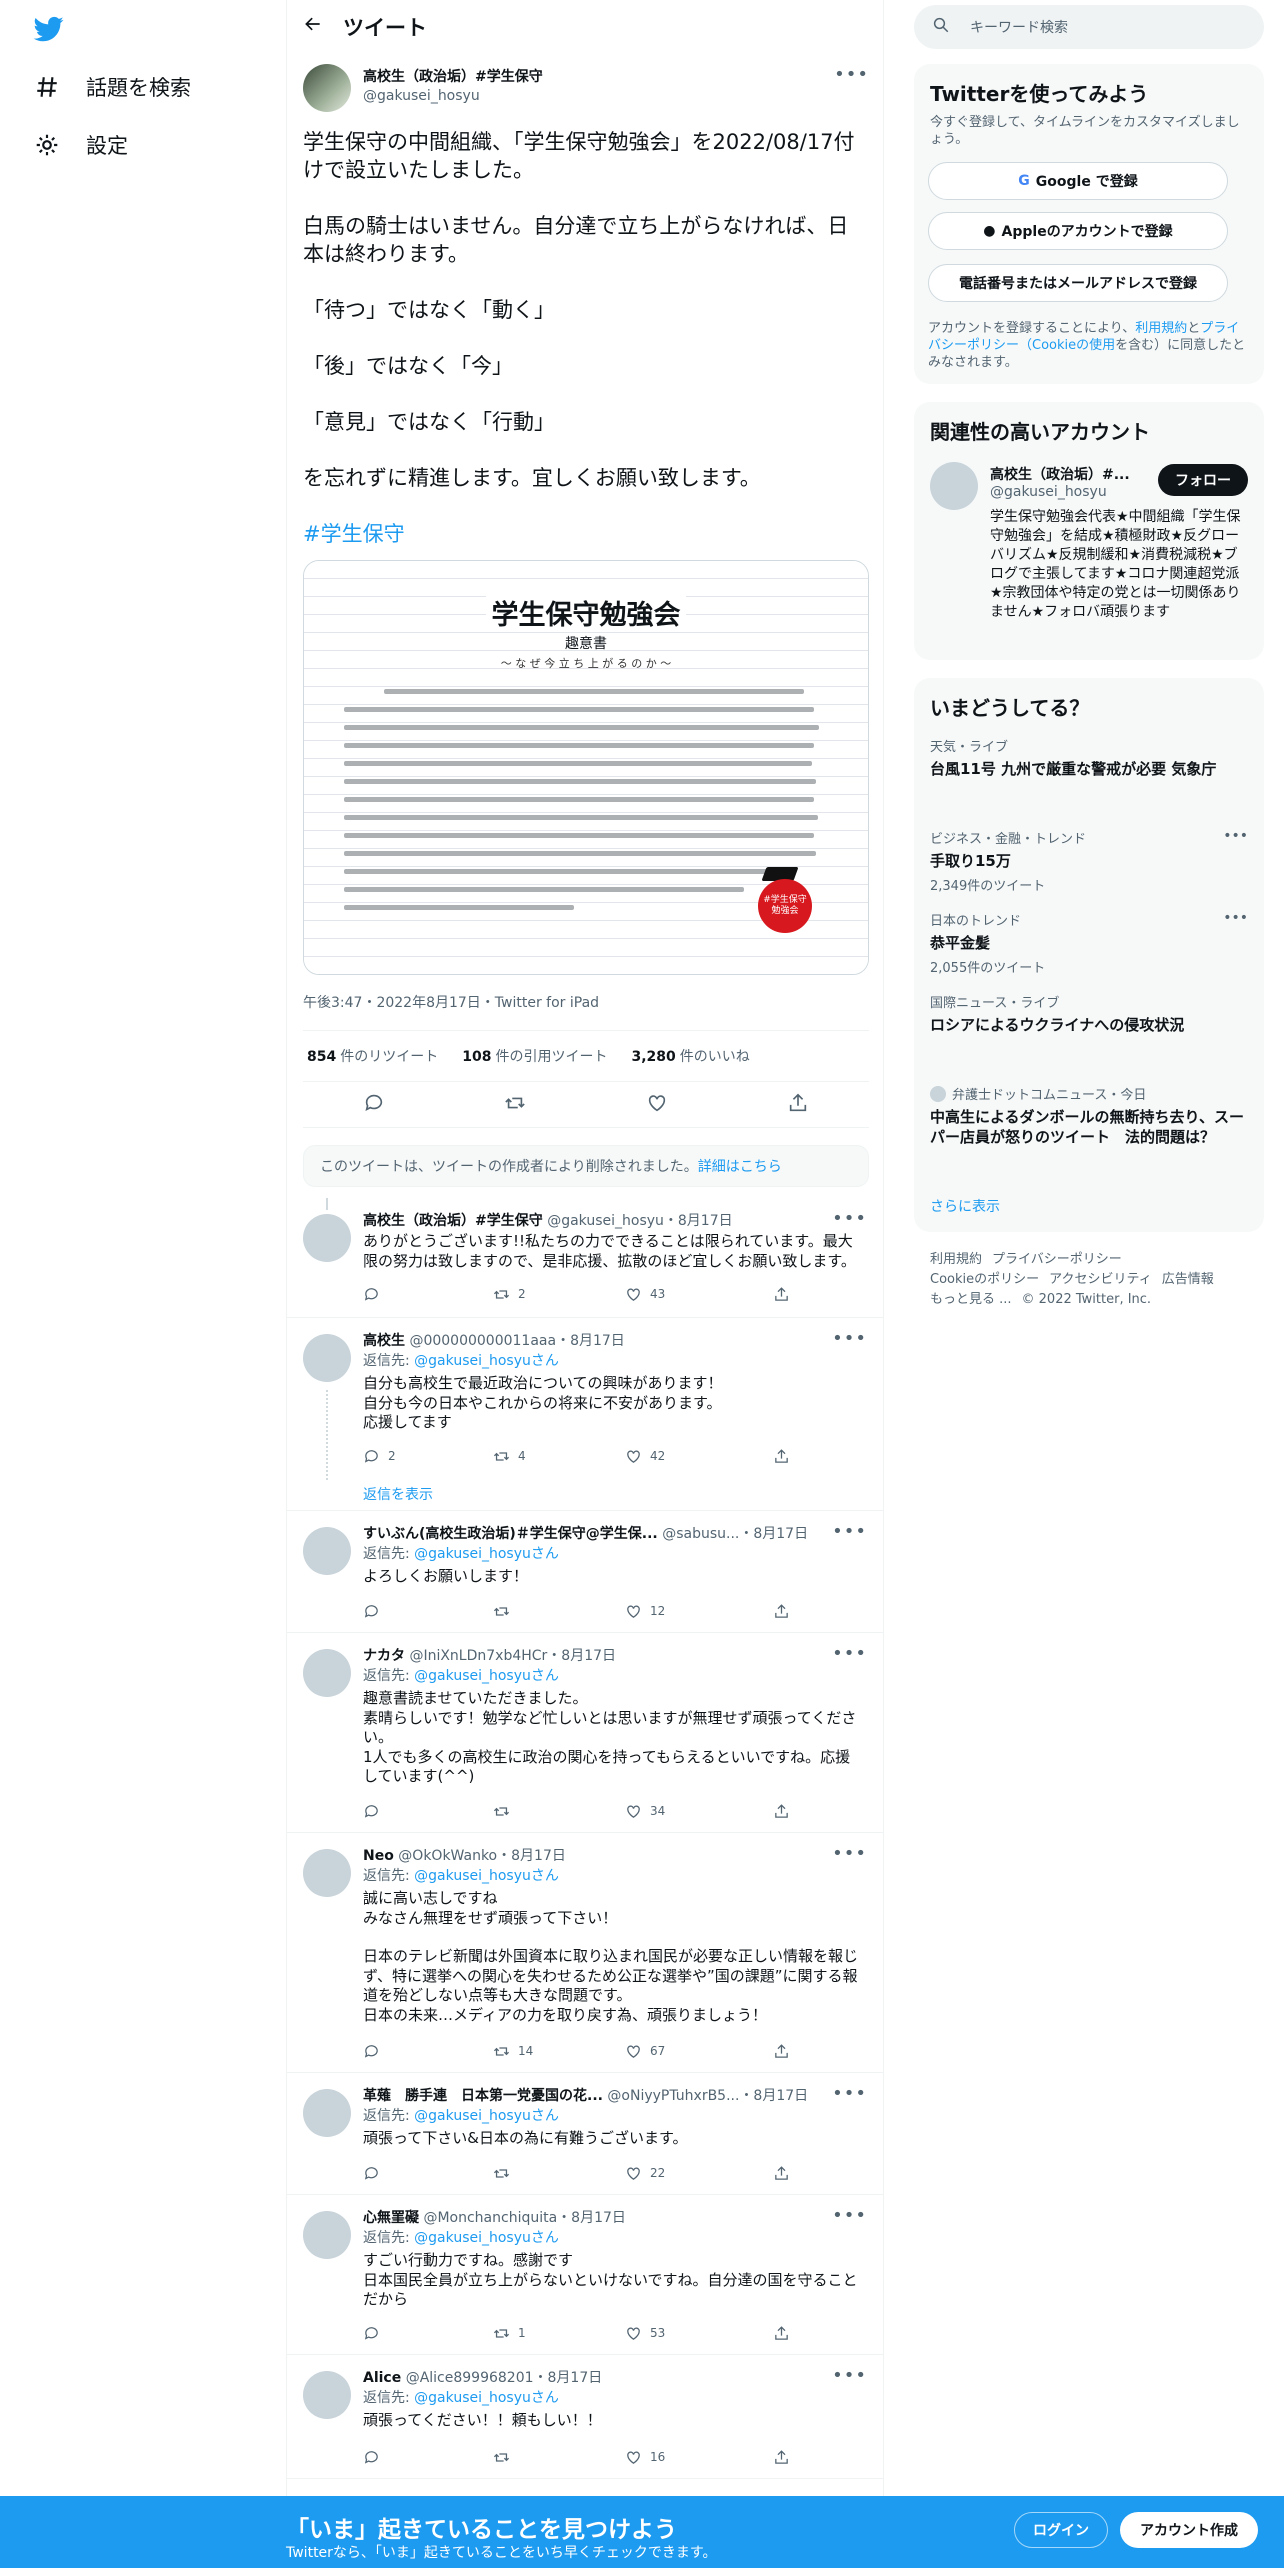  What do you see at coordinates (513, 2051) in the screenshot?
I see `retweet-icon: 14` at bounding box center [513, 2051].